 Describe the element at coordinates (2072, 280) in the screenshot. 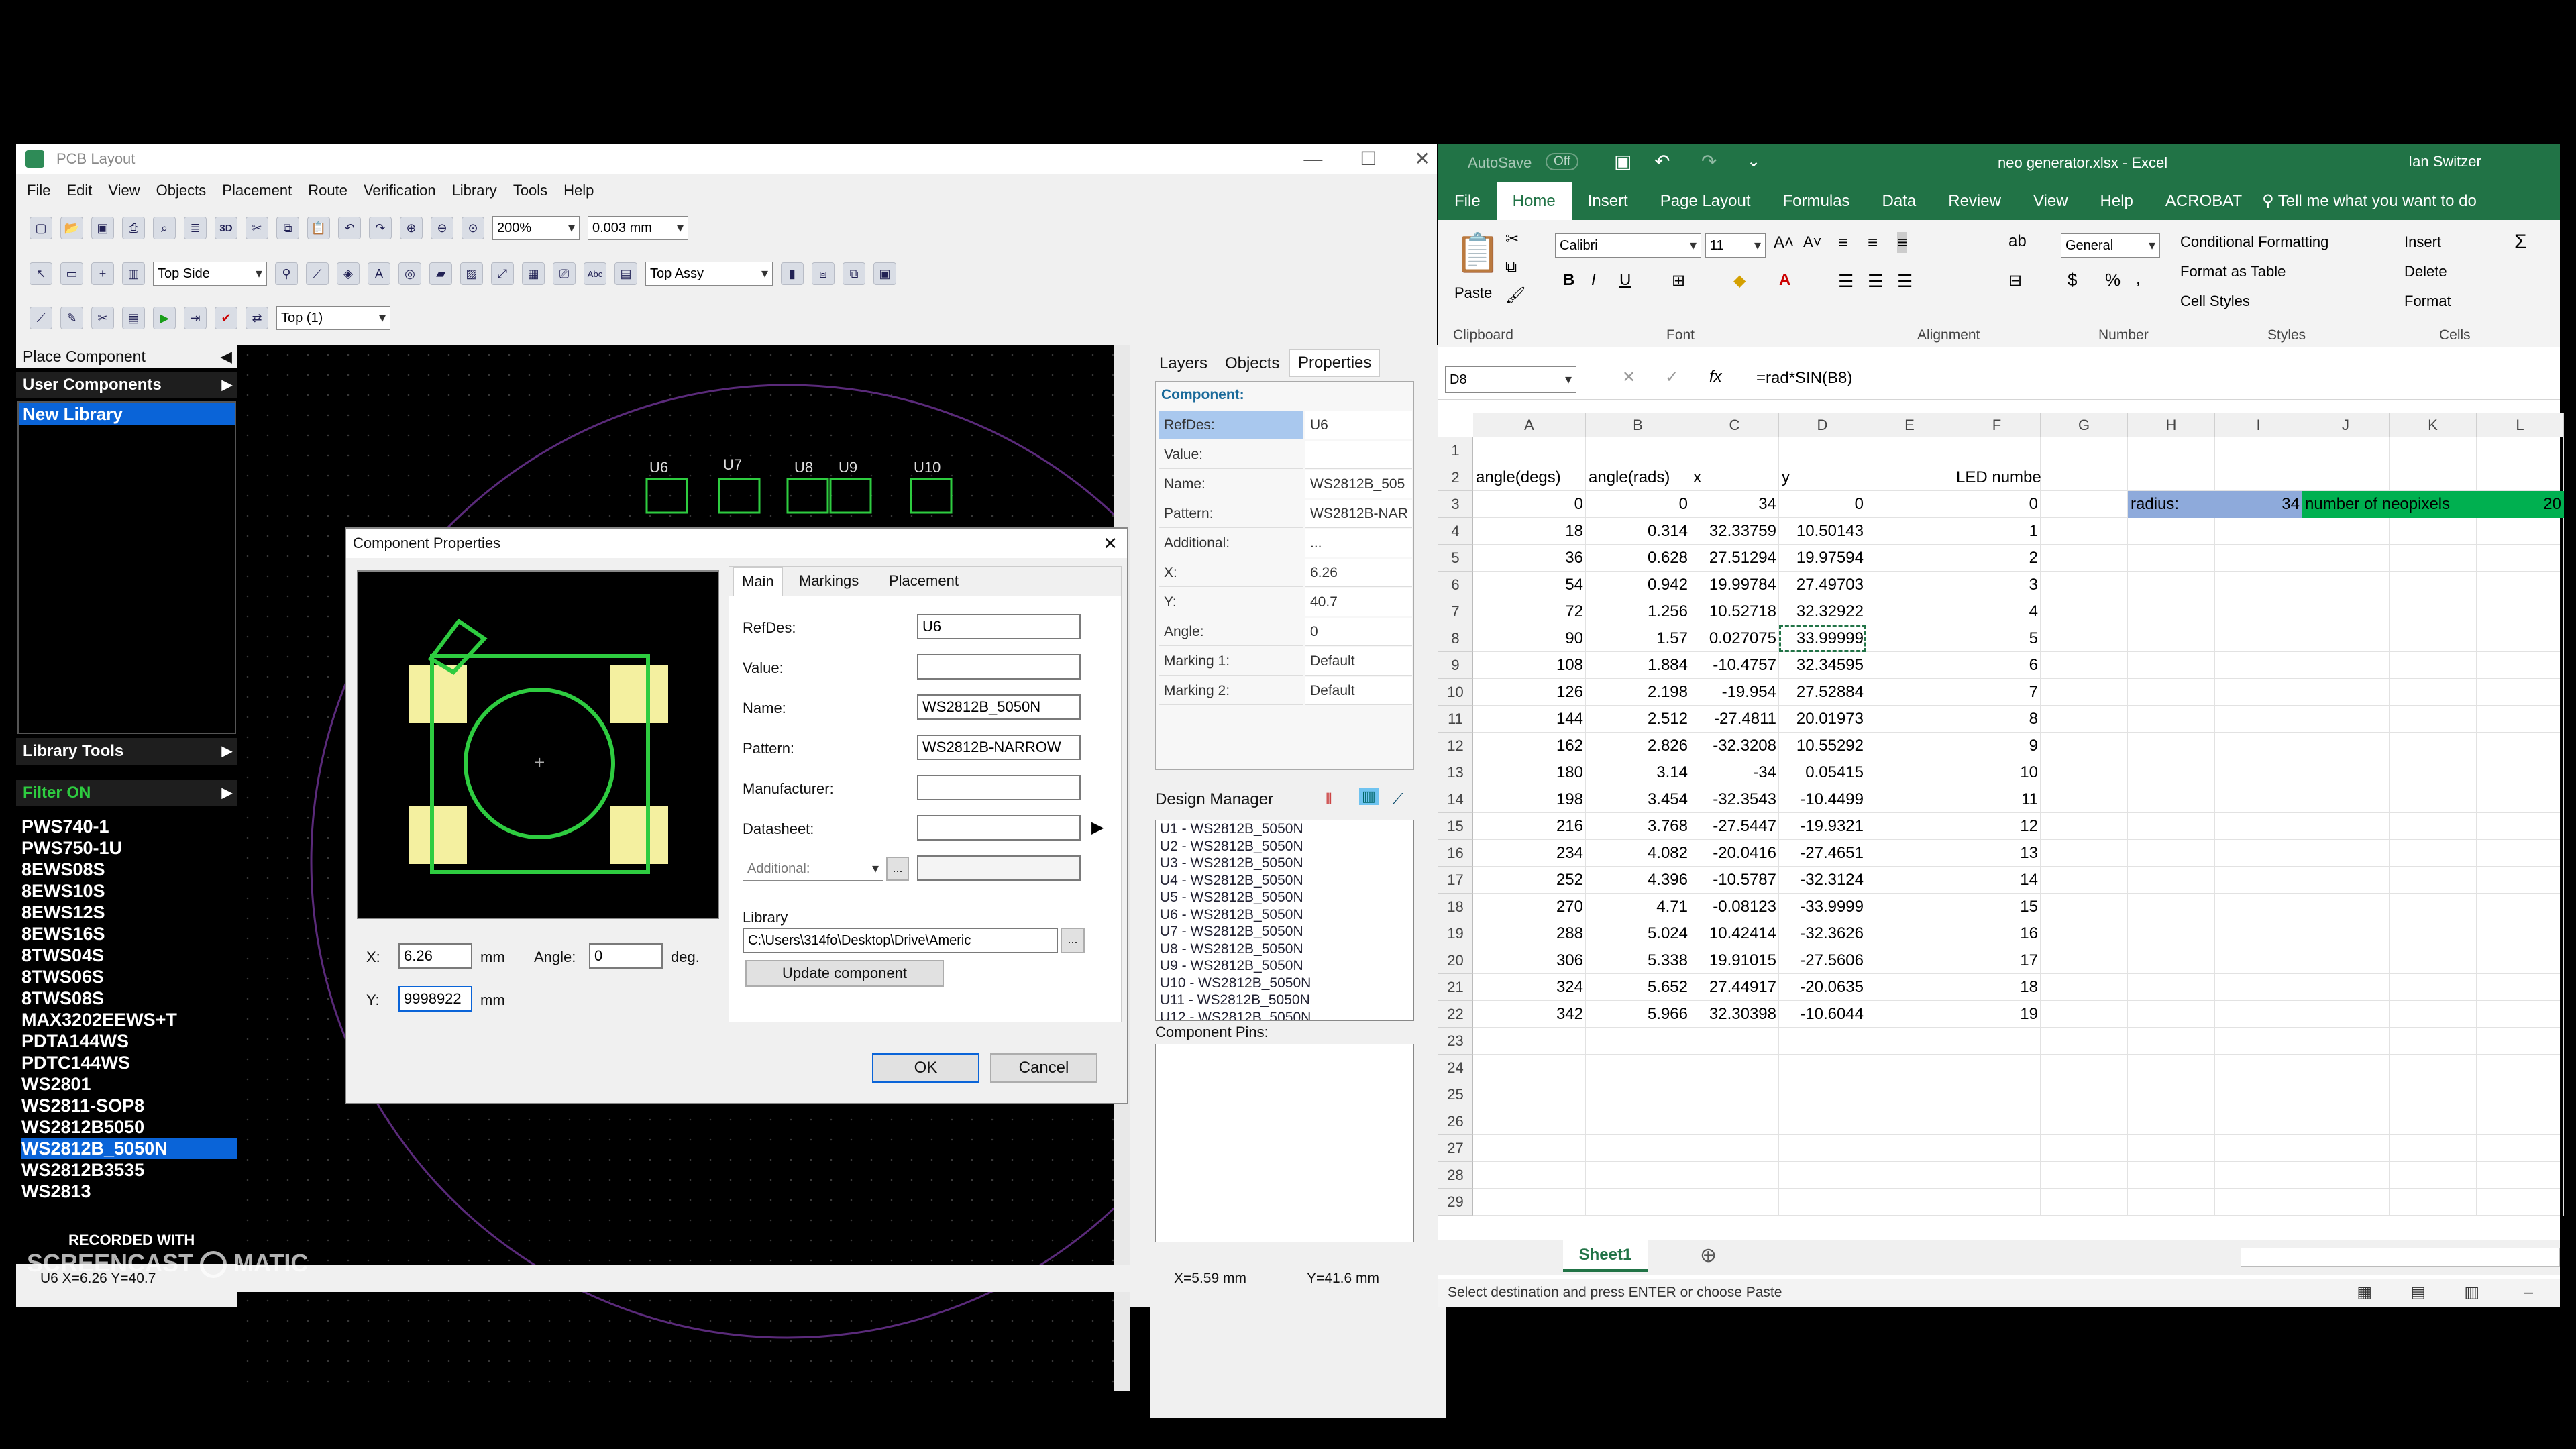

I see `currency-icon: $` at that location.